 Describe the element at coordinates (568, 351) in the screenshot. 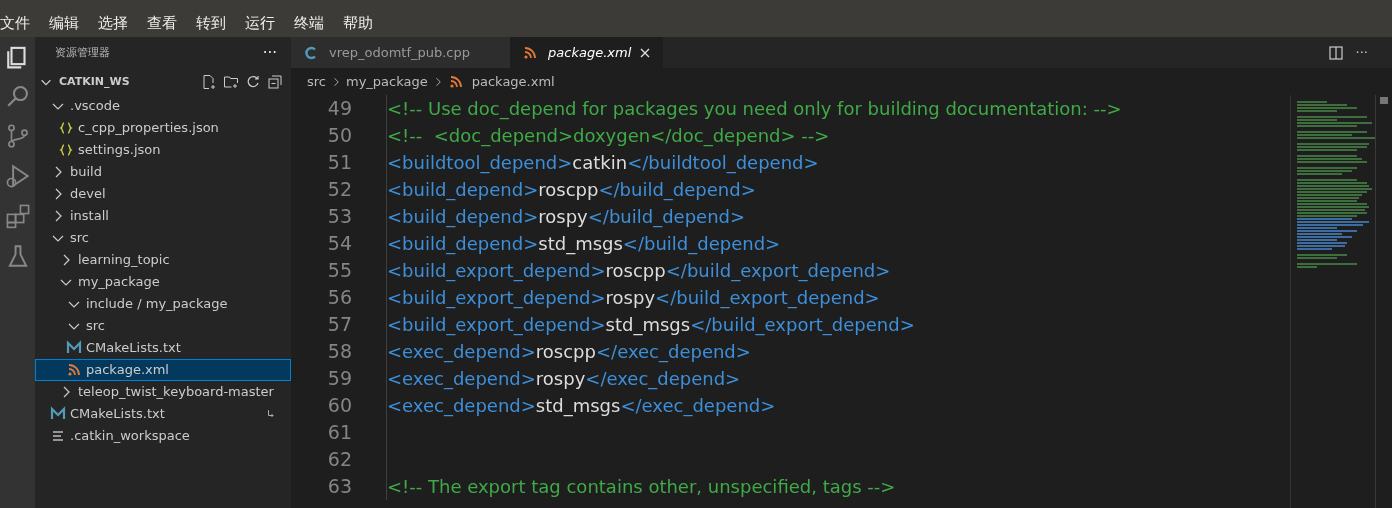

I see `code-line: <exec_depend>roscpp</exec_depend>` at that location.